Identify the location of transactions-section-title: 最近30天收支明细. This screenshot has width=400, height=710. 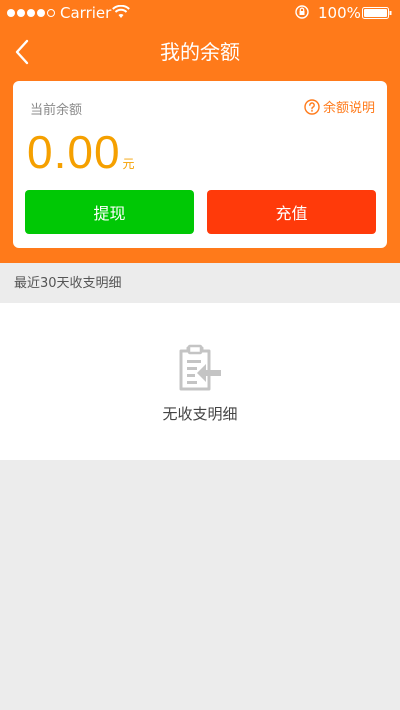
(200, 283).